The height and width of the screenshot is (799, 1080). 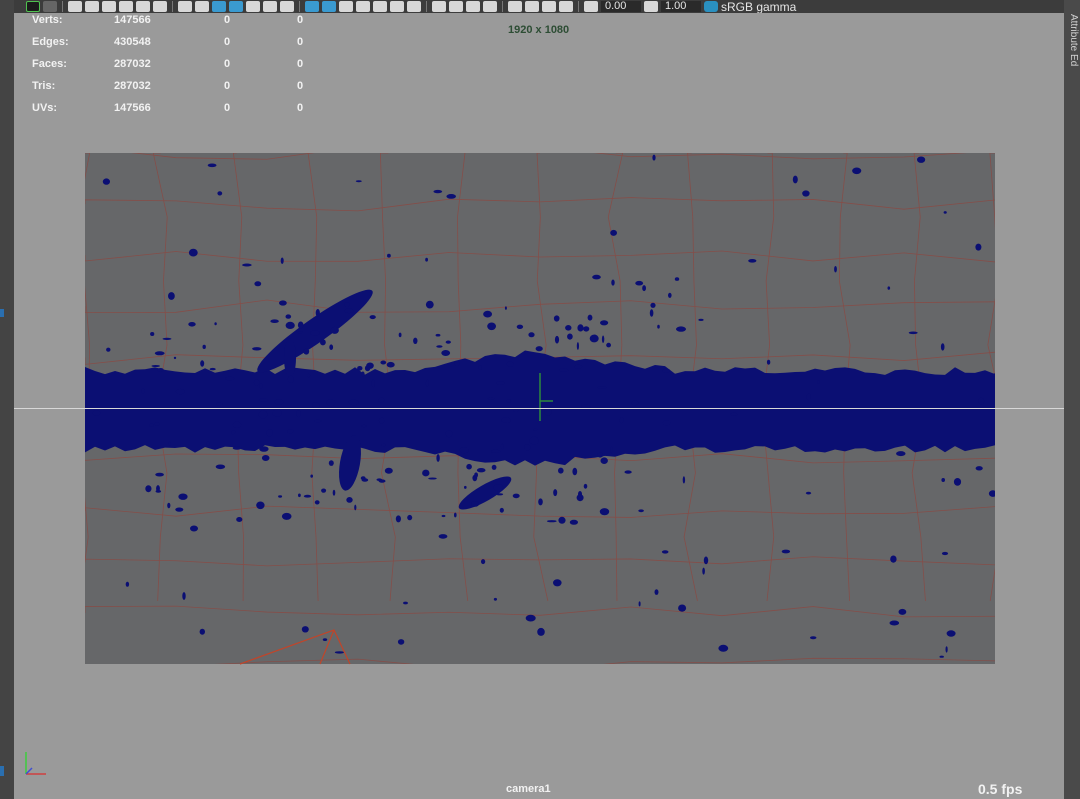 I want to click on safe-title-icon, so click(x=287, y=6).